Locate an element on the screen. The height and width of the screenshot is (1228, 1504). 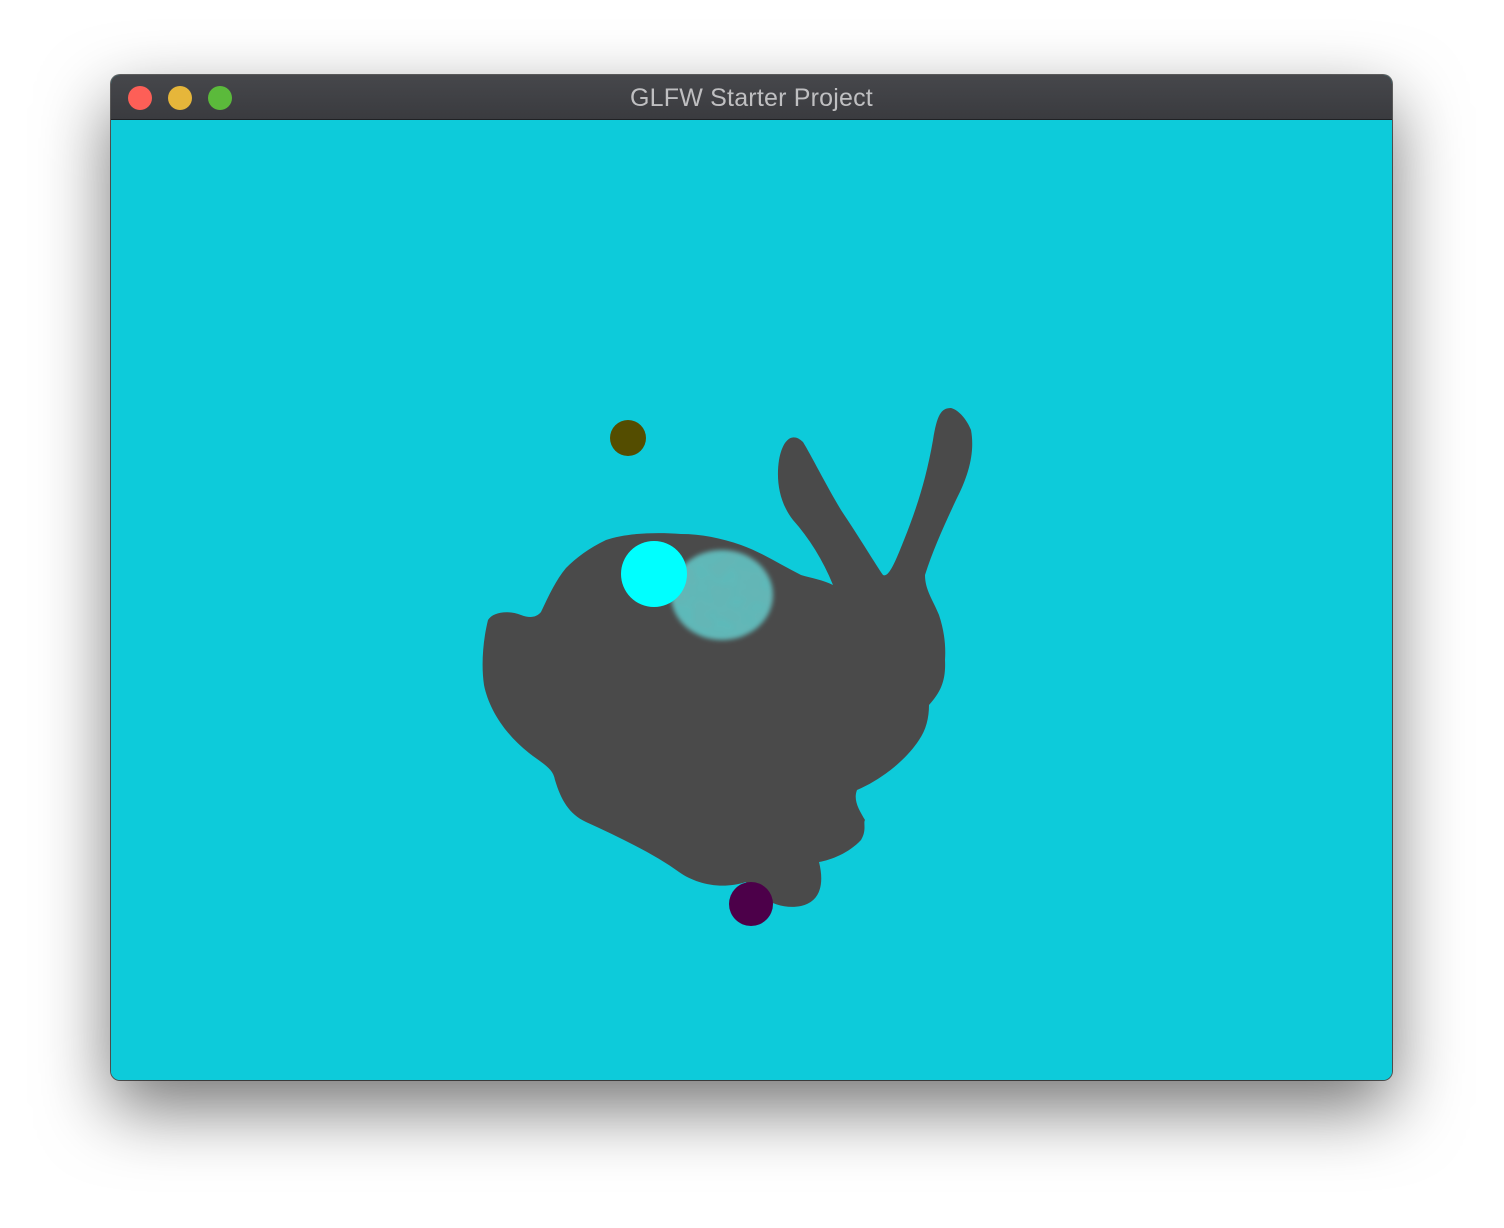
cyan-light-sphere is located at coordinates (654, 574).